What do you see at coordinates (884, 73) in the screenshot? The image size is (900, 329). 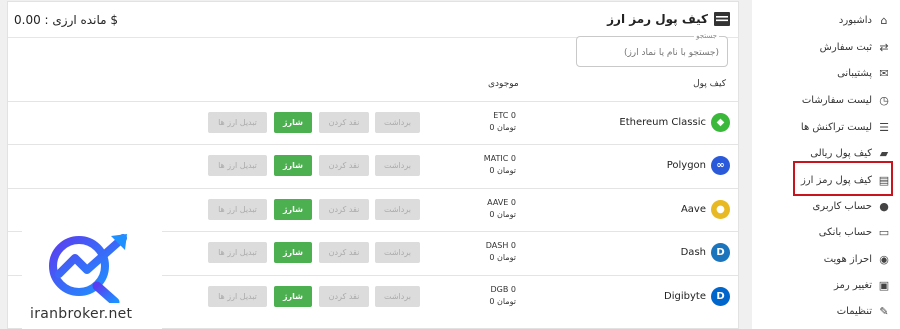 I see `support-icon: ✉` at bounding box center [884, 73].